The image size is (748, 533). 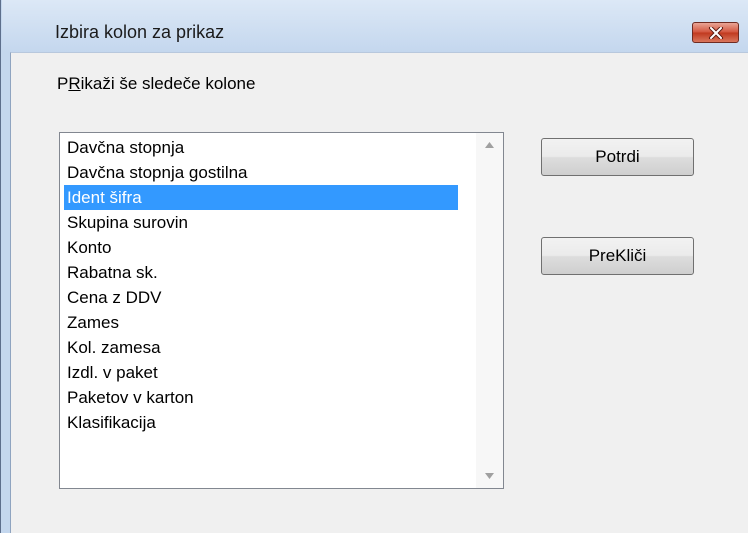 What do you see at coordinates (617, 256) in the screenshot?
I see `cancel-button: PreKliči` at bounding box center [617, 256].